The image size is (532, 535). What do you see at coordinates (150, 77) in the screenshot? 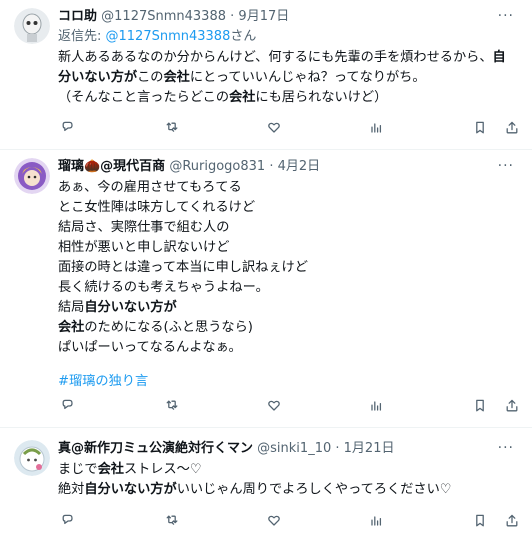
I see `text-segment: この` at bounding box center [150, 77].